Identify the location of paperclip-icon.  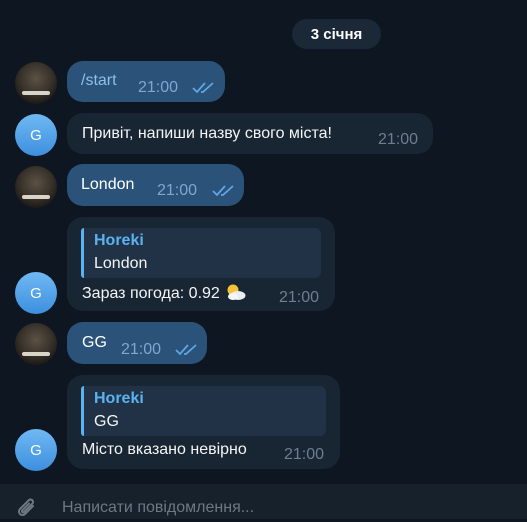
(27, 509).